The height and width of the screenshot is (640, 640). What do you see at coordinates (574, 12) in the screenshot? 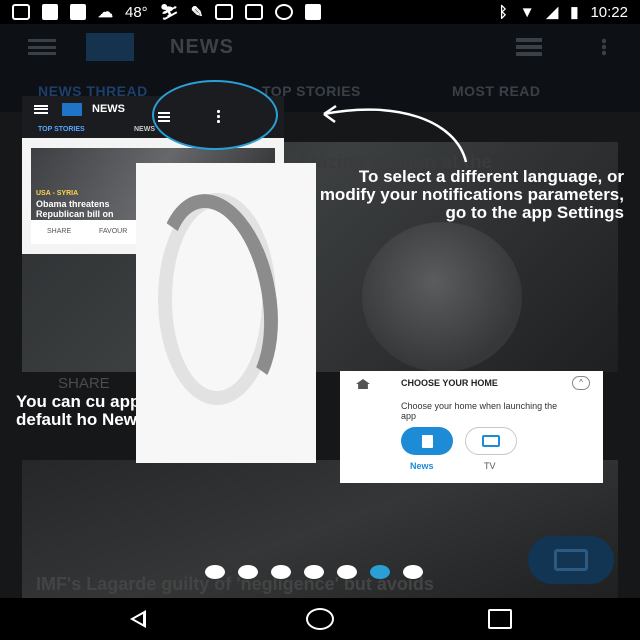
I see `battery-icon: ▮` at bounding box center [574, 12].